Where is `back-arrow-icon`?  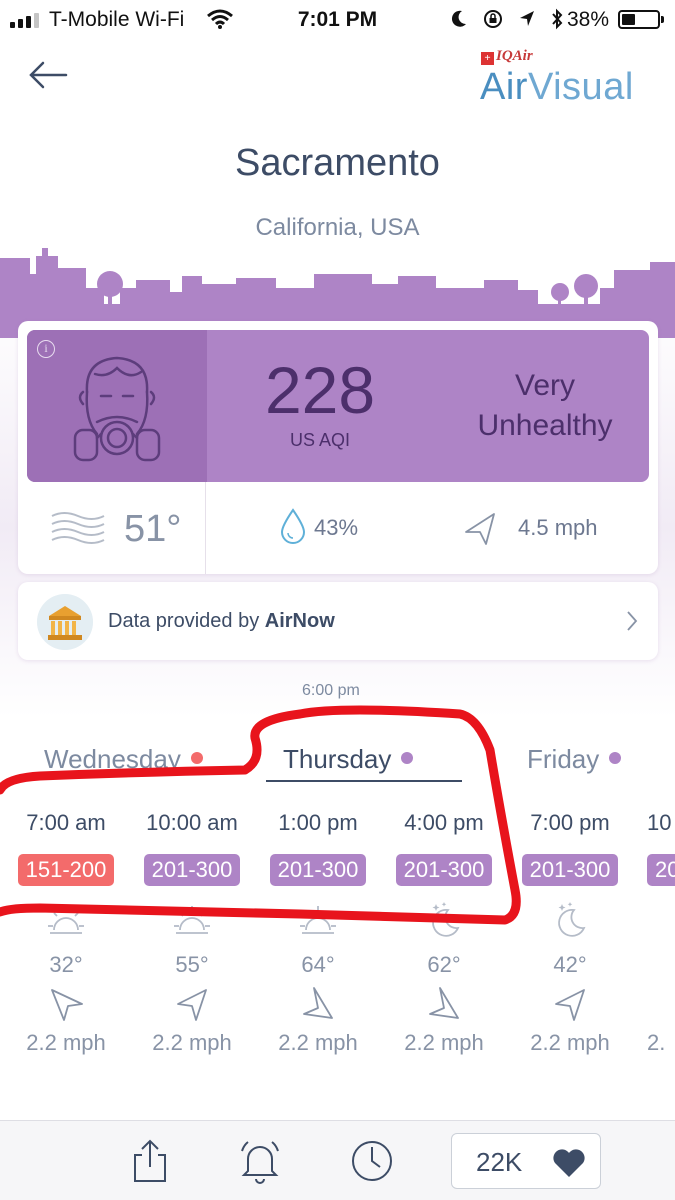 back-arrow-icon is located at coordinates (48, 75).